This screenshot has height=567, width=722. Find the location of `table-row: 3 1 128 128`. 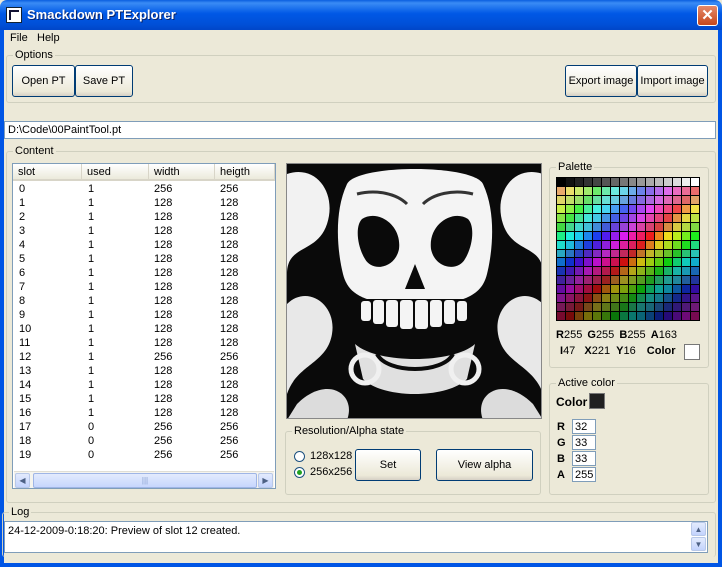

table-row: 3 1 128 128 is located at coordinates (144, 232).